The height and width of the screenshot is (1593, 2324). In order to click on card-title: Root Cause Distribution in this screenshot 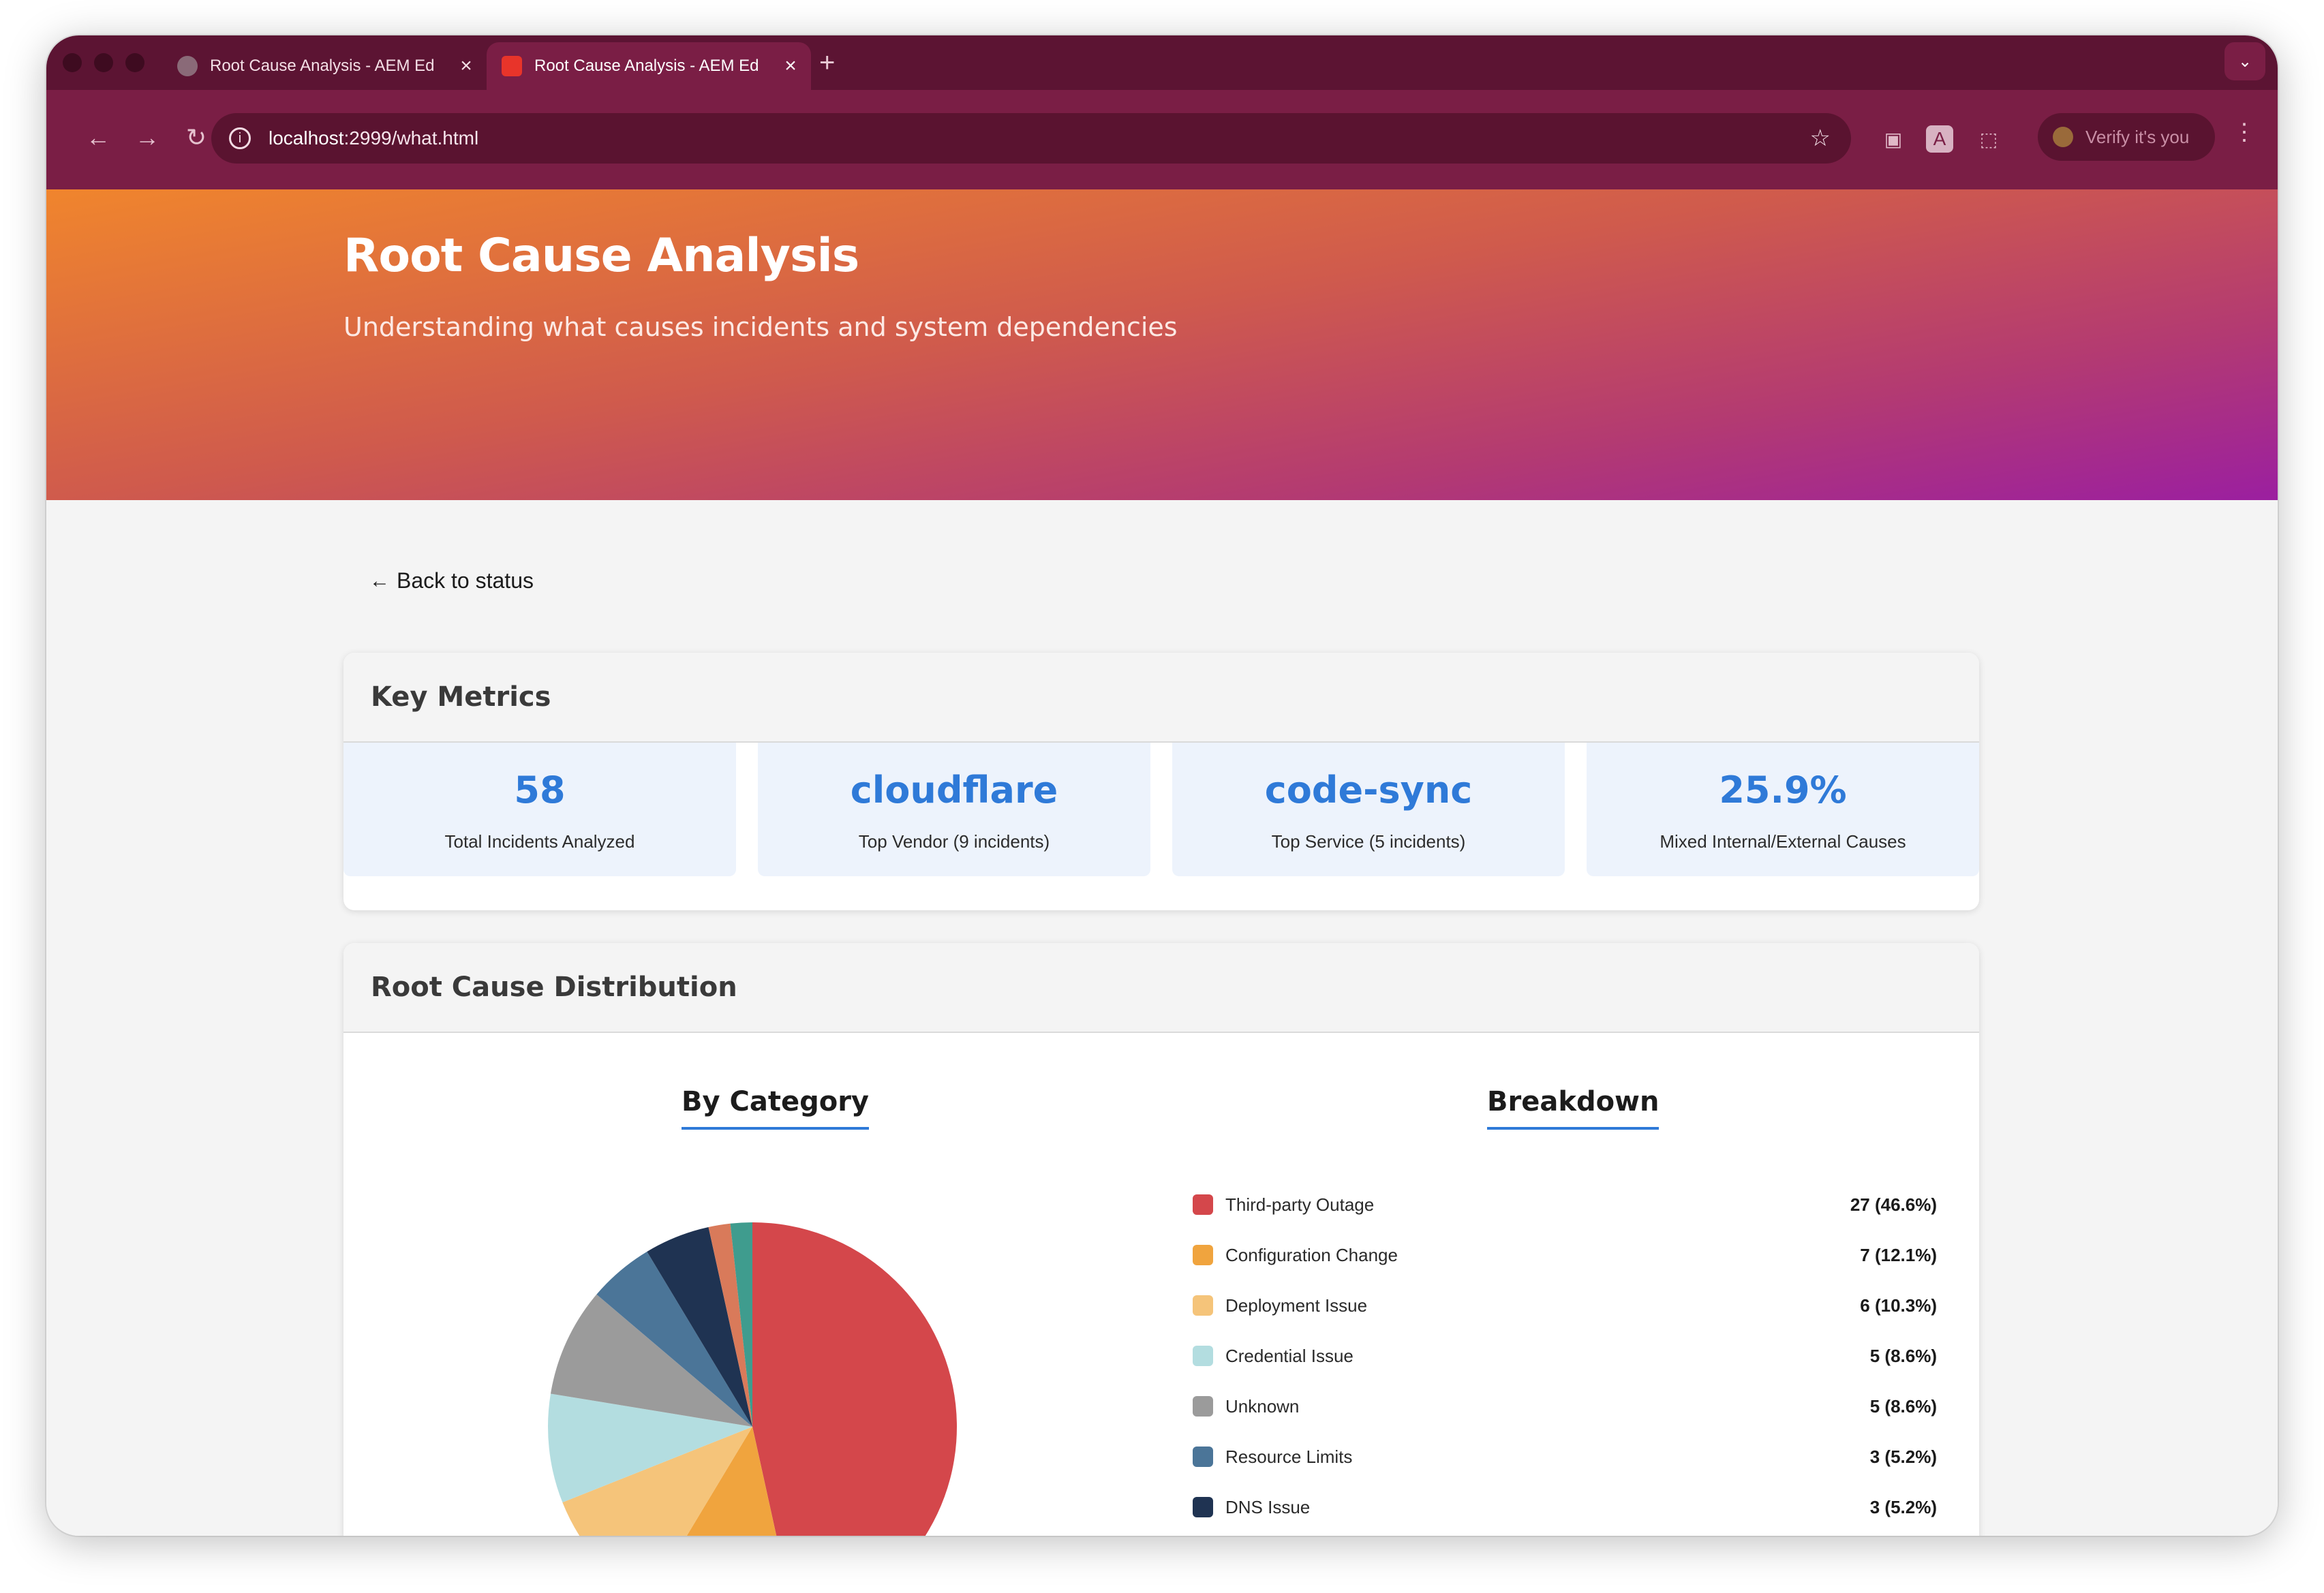, I will do `click(554, 987)`.